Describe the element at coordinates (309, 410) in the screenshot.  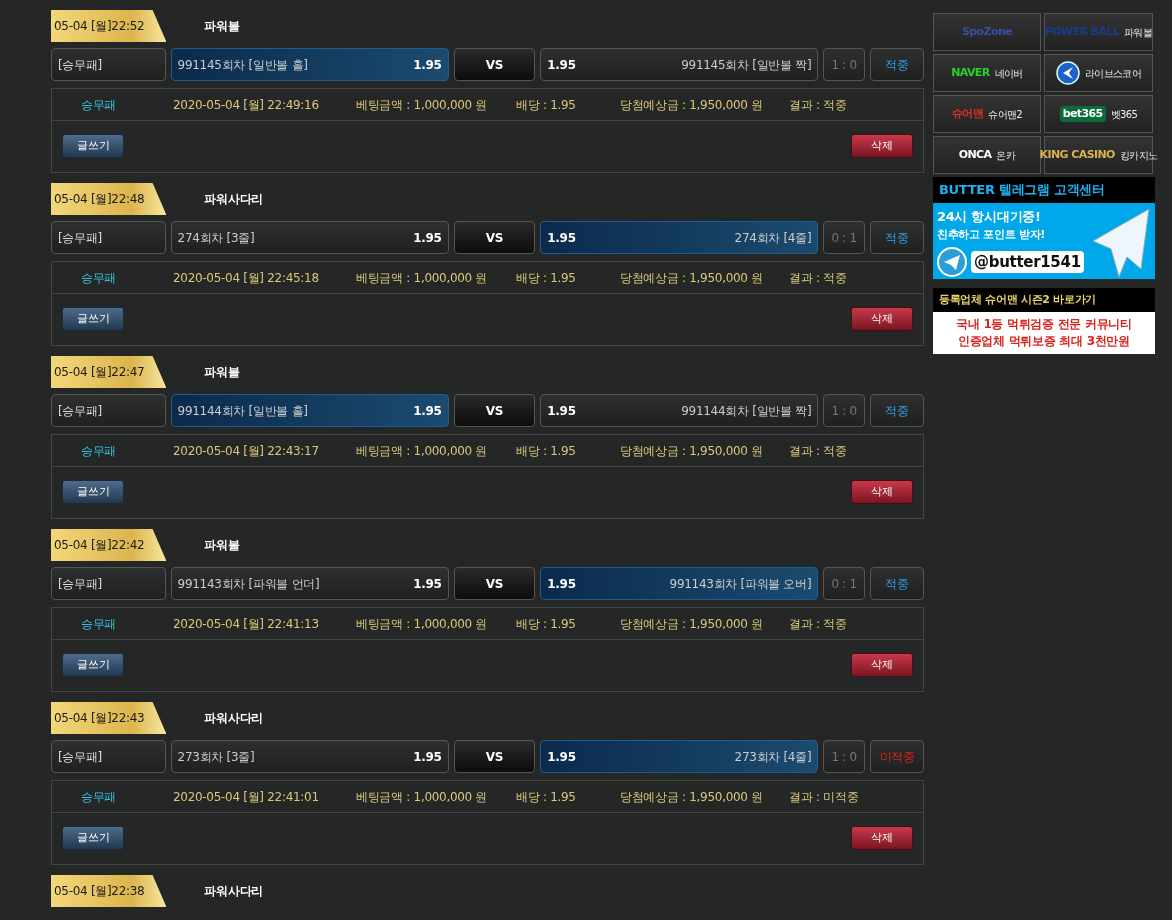
I see `pick-option: 991144회차 [일반볼 홀] 1.95` at that location.